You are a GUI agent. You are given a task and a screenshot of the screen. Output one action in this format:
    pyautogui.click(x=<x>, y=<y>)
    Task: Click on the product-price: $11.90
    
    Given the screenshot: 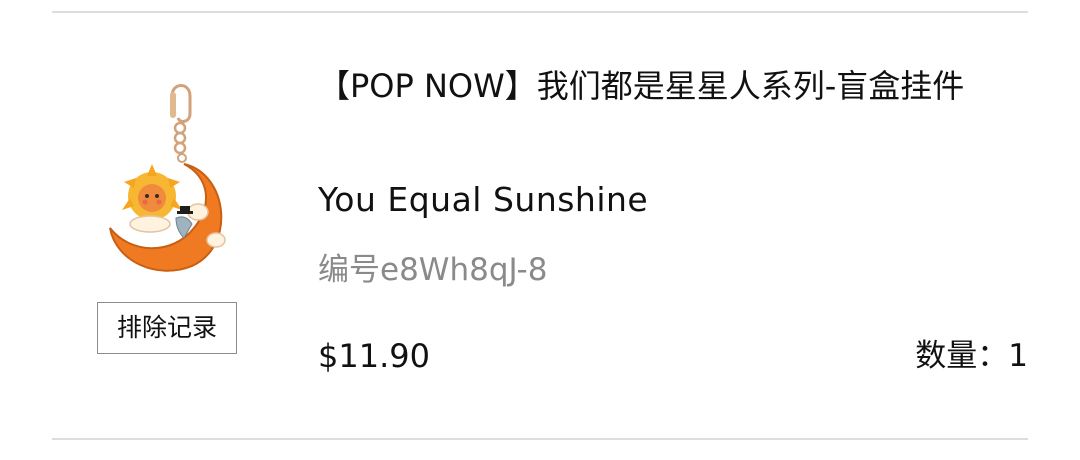 What is the action you would take?
    pyautogui.click(x=374, y=356)
    